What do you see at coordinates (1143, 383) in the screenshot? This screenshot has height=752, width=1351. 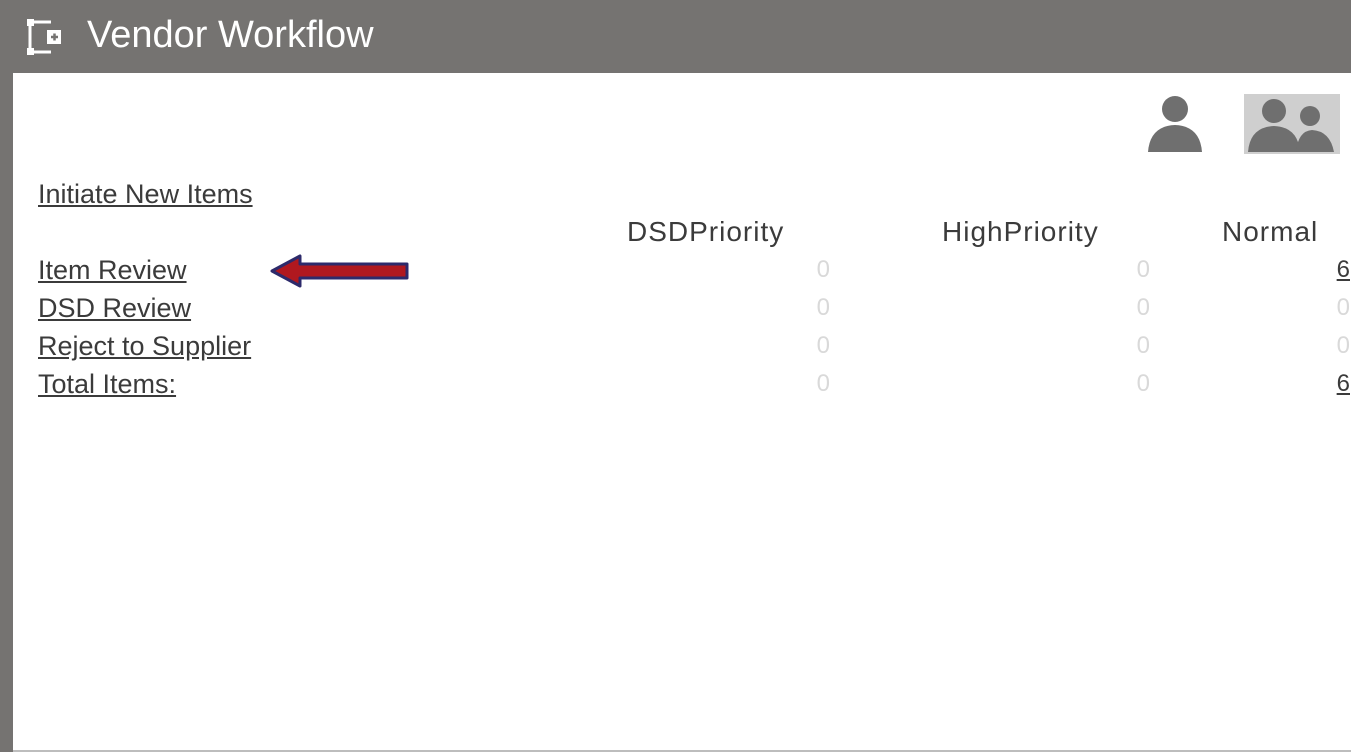 I see `total-highpriority: 0` at bounding box center [1143, 383].